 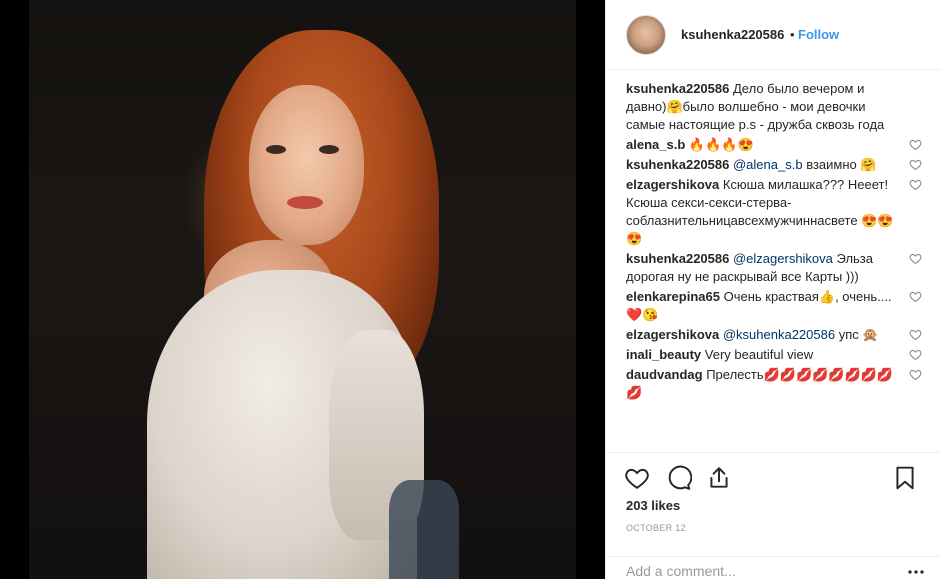 What do you see at coordinates (673, 296) in the screenshot?
I see `comment-username: elenkarepina65` at bounding box center [673, 296].